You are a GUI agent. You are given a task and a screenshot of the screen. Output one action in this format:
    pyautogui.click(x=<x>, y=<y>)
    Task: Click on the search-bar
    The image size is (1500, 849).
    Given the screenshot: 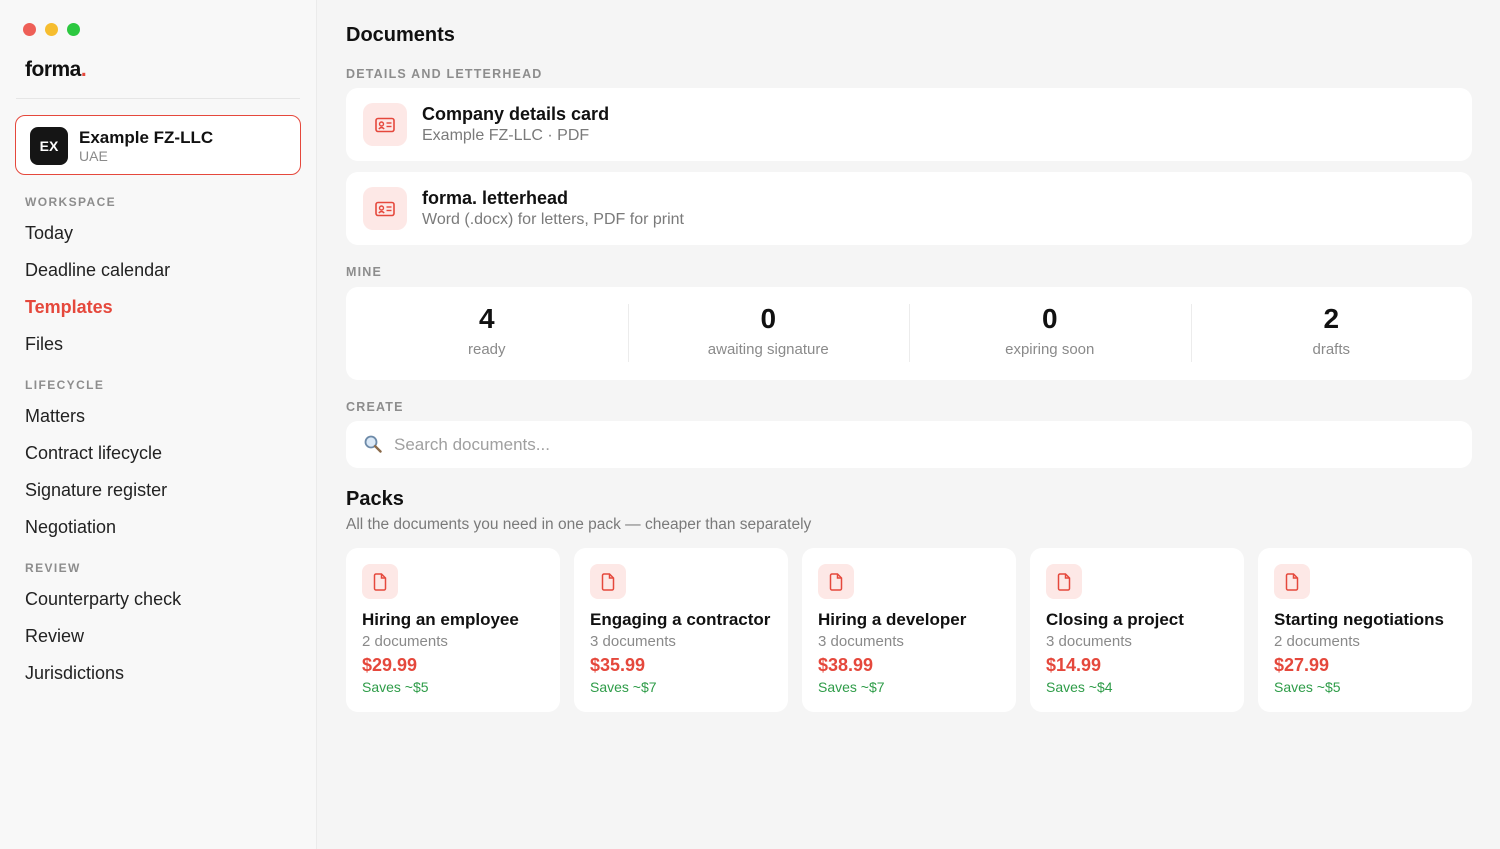 What is the action you would take?
    pyautogui.click(x=909, y=444)
    